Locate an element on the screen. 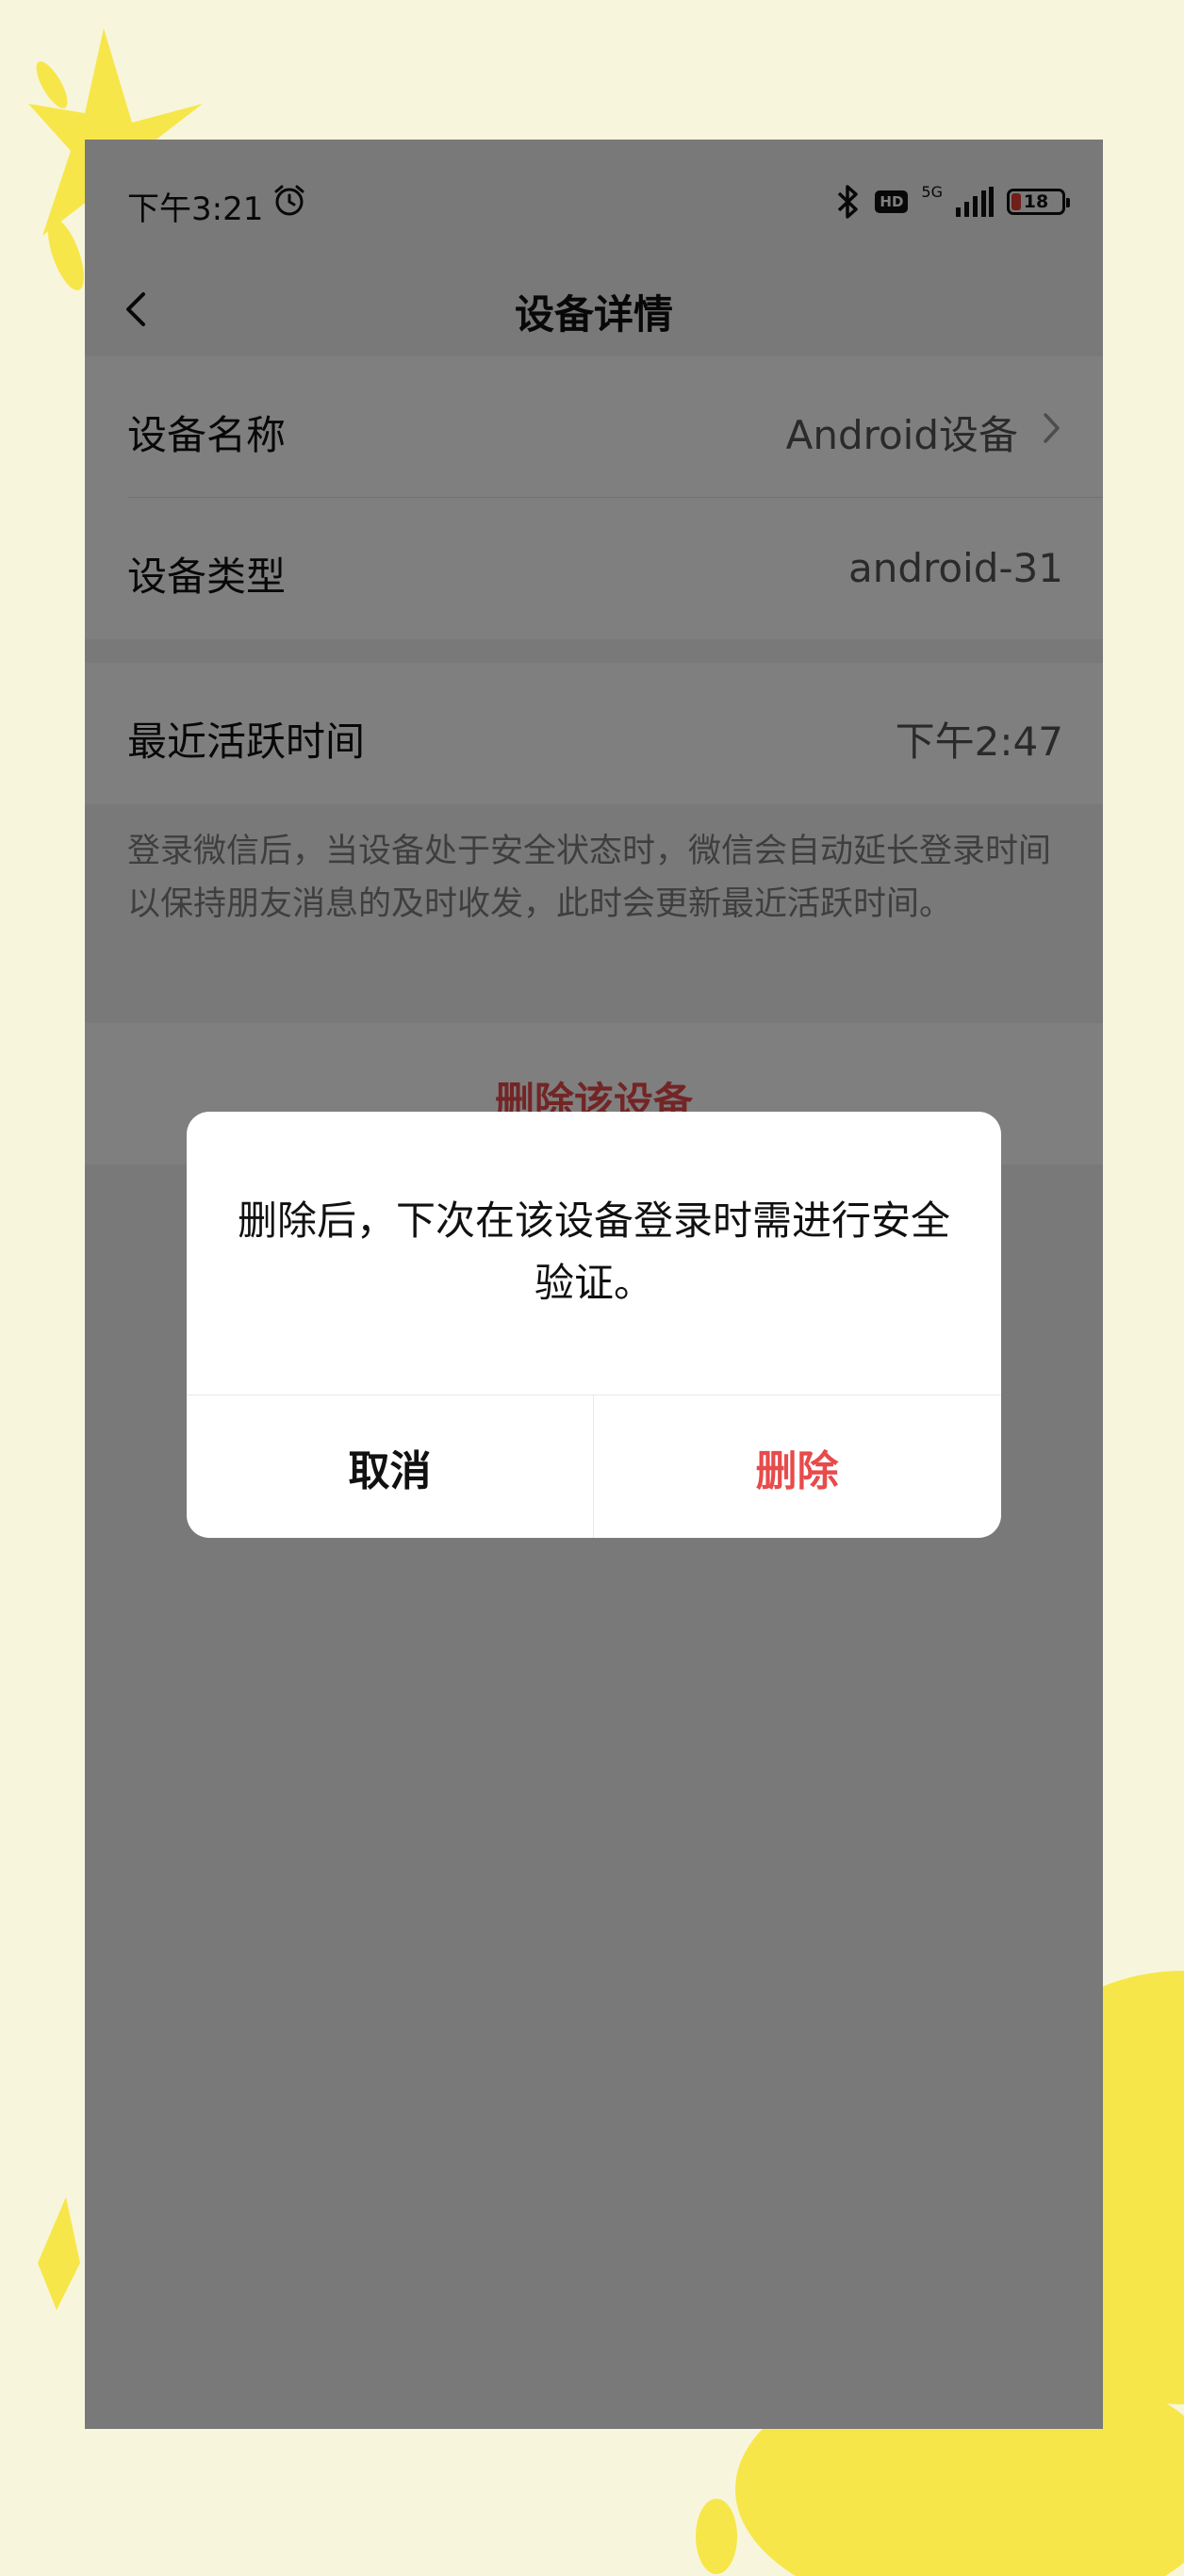  confirm-dialog: 删除后，下次在该设备登录时需进行安全验证。 取消 删除 is located at coordinates (594, 1325).